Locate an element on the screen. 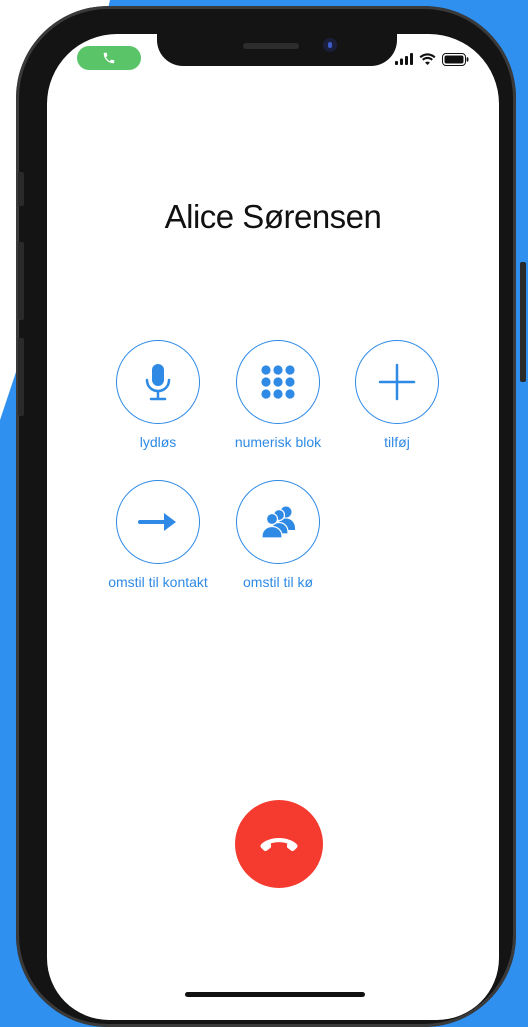 This screenshot has width=528, height=1027. plus-icon is located at coordinates (397, 382).